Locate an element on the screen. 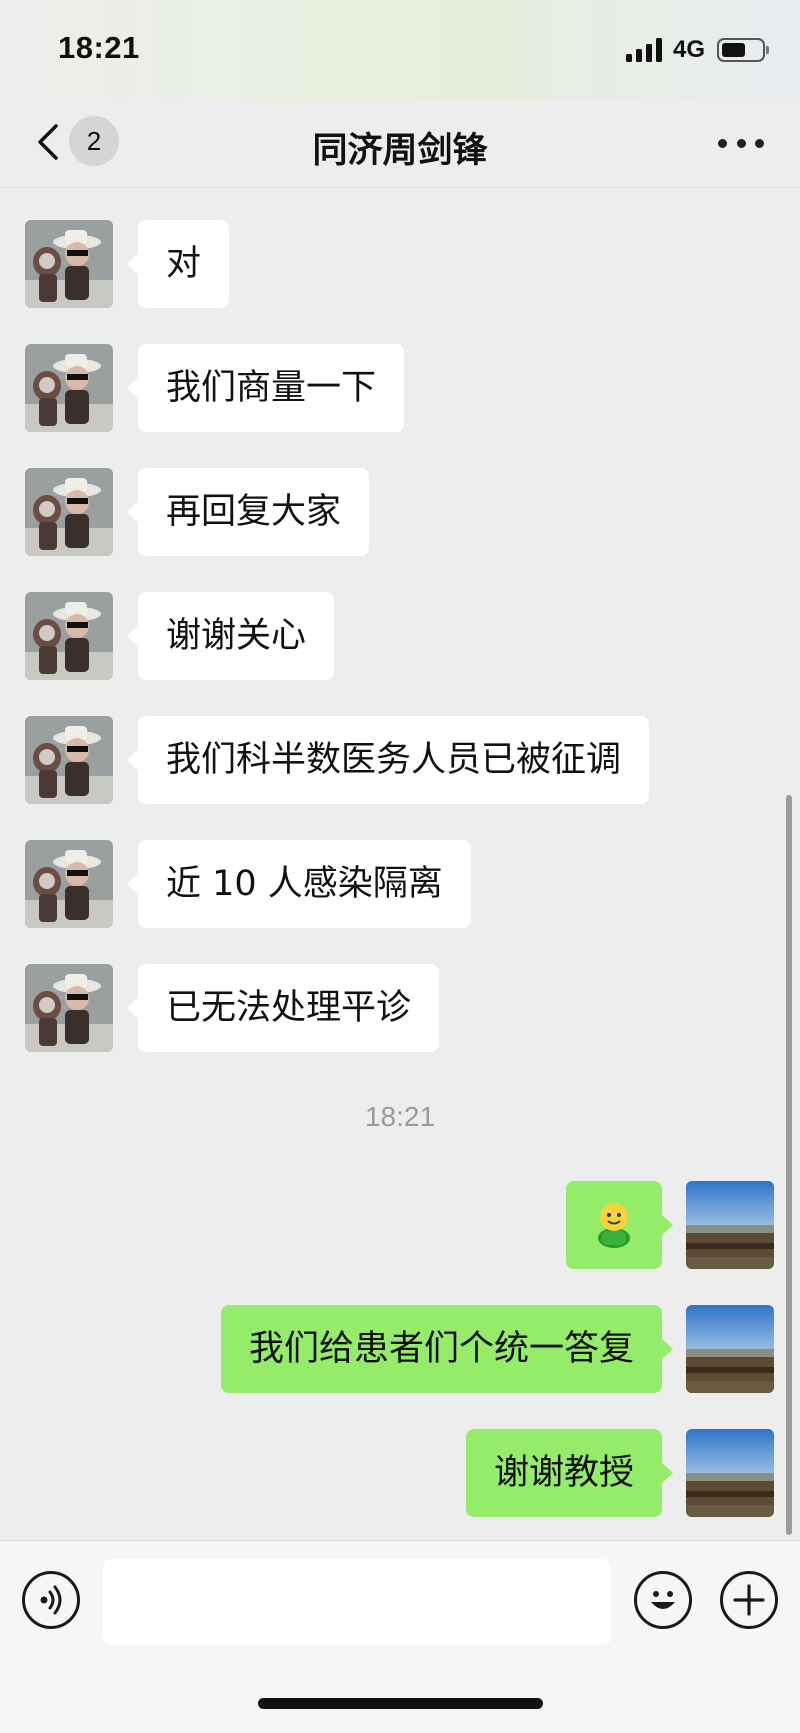 The height and width of the screenshot is (1733, 800). message-bubble: 对 is located at coordinates (178, 264).